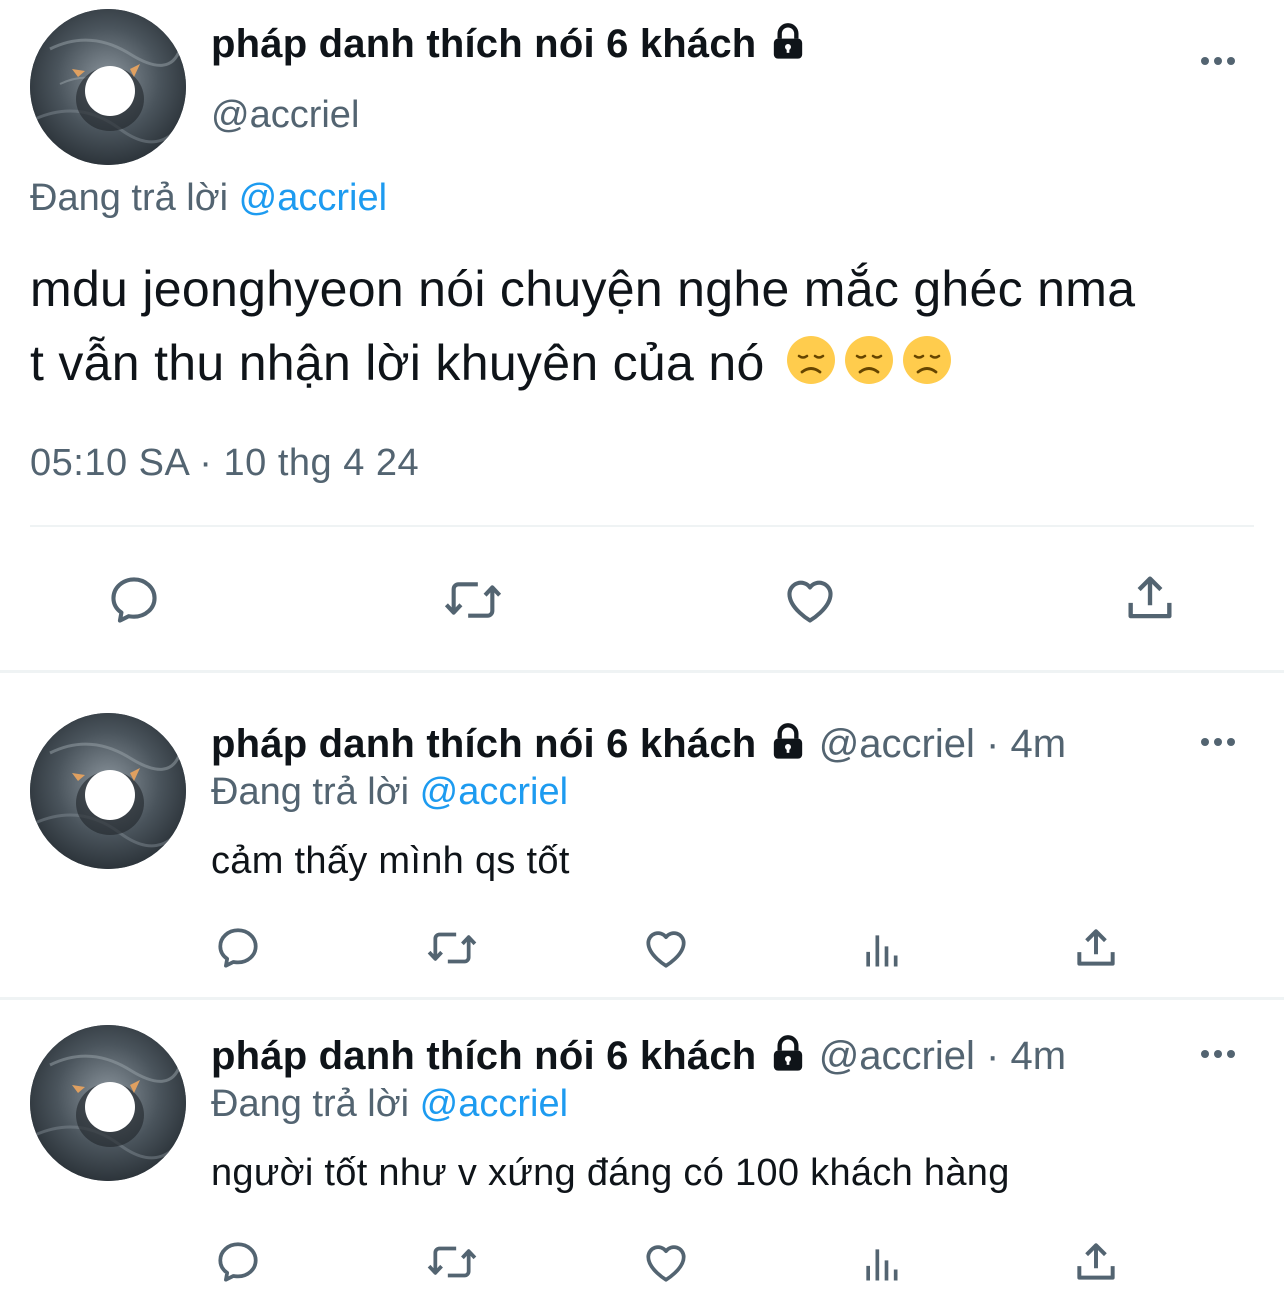 The width and height of the screenshot is (1284, 1312). Describe the element at coordinates (285, 115) in the screenshot. I see `user-handle: @accriel` at that location.